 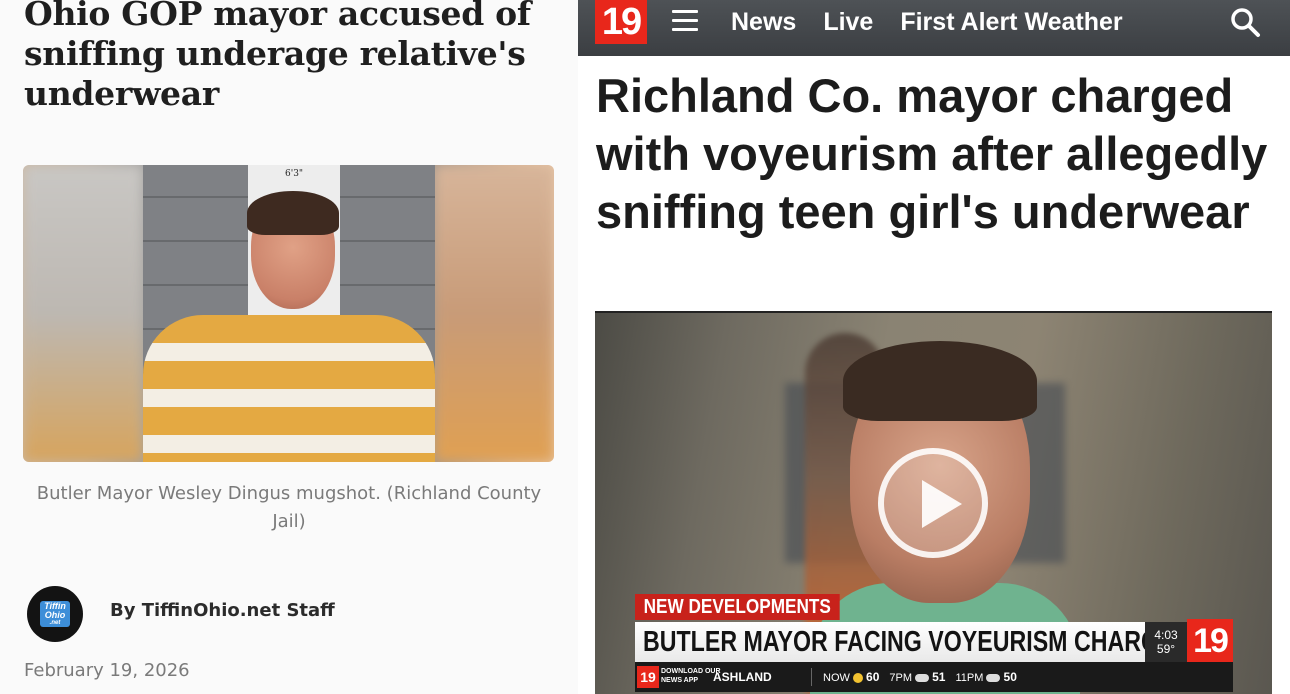 I want to click on nav-link-live: Live, so click(x=848, y=22).